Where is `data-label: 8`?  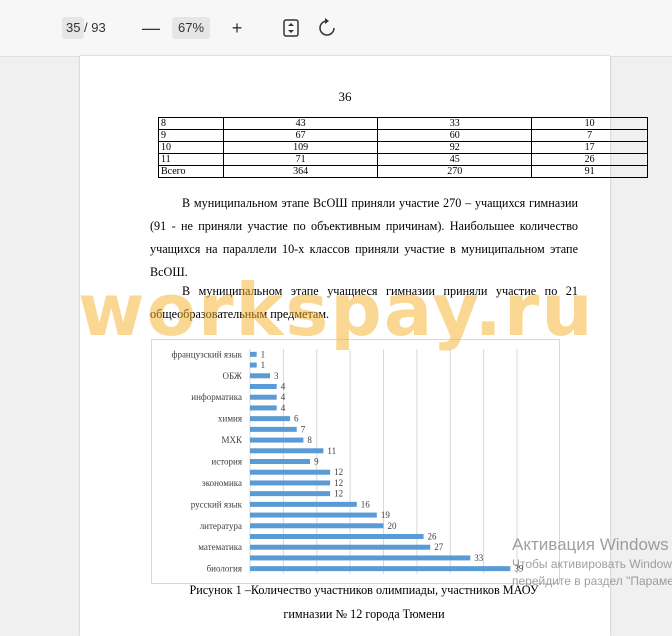
data-label: 8 is located at coordinates (309, 440).